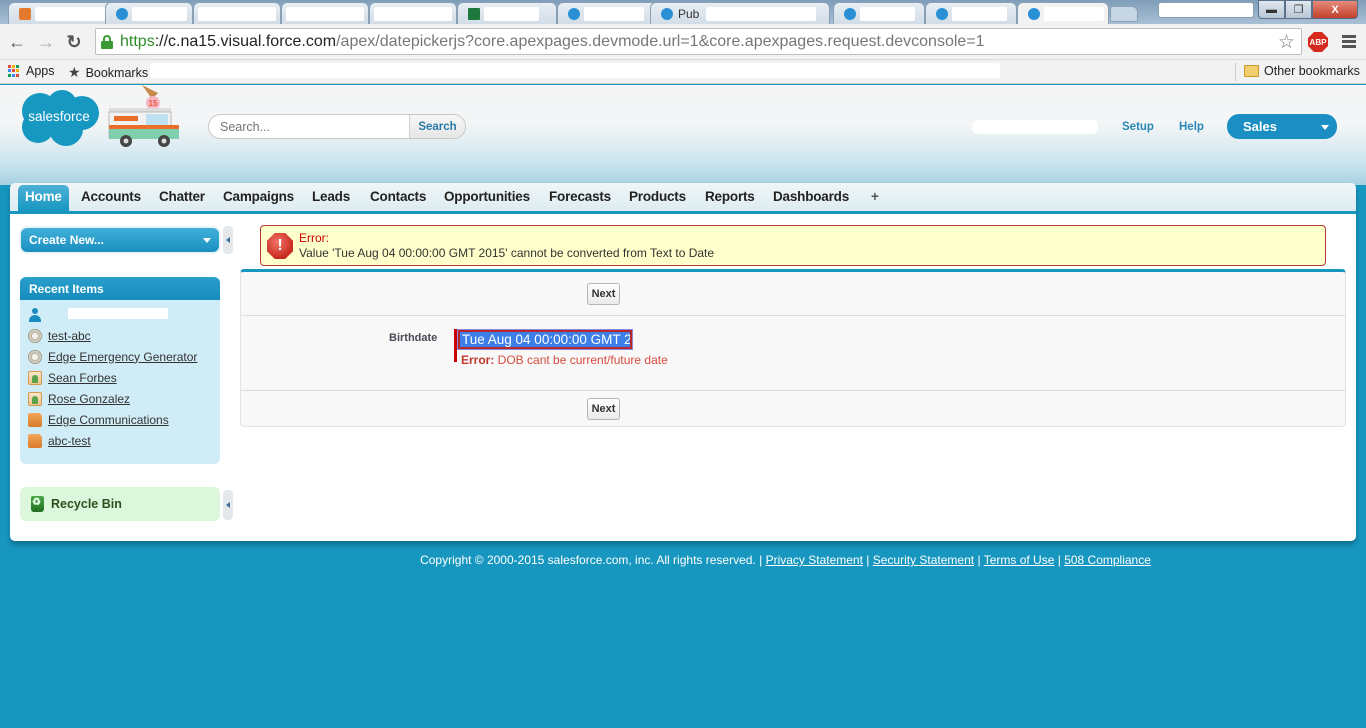  What do you see at coordinates (124, 377) in the screenshot?
I see `recent-item: Sean Forbes` at bounding box center [124, 377].